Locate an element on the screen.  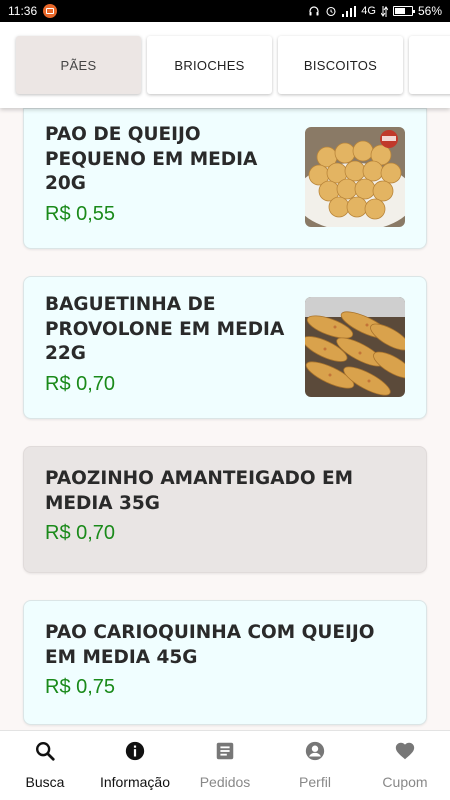
nav-pedidos: Pedidos is located at coordinates (225, 765).